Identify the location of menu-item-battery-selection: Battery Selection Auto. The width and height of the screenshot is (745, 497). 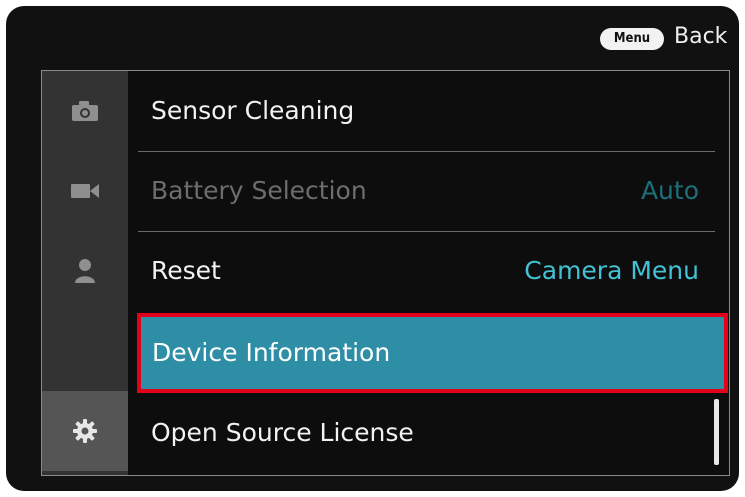
(433, 191).